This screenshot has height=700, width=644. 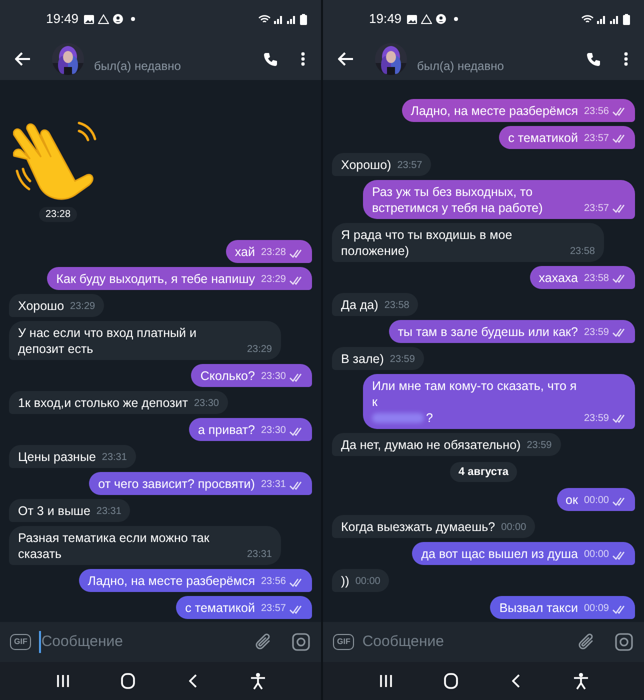 I want to click on message-text: Да нет, думаю не обязательно), so click(x=431, y=445).